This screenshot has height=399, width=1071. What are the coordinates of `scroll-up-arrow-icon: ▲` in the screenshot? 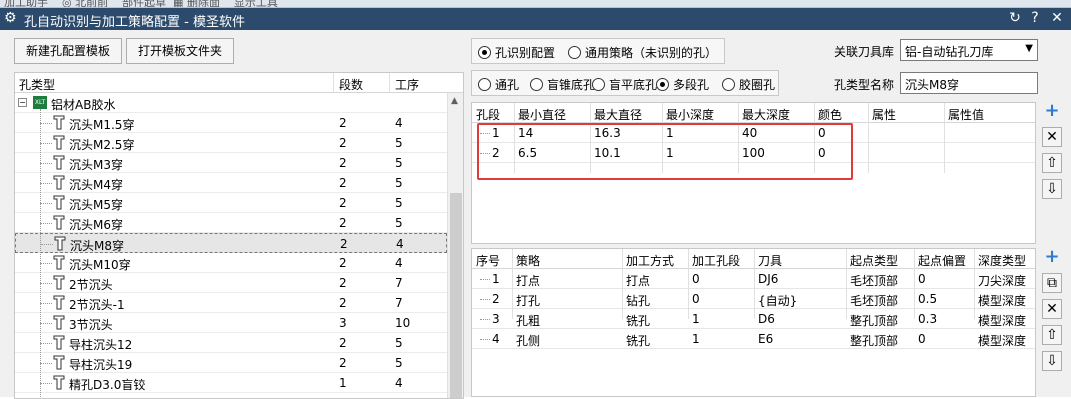 It's located at (454, 101).